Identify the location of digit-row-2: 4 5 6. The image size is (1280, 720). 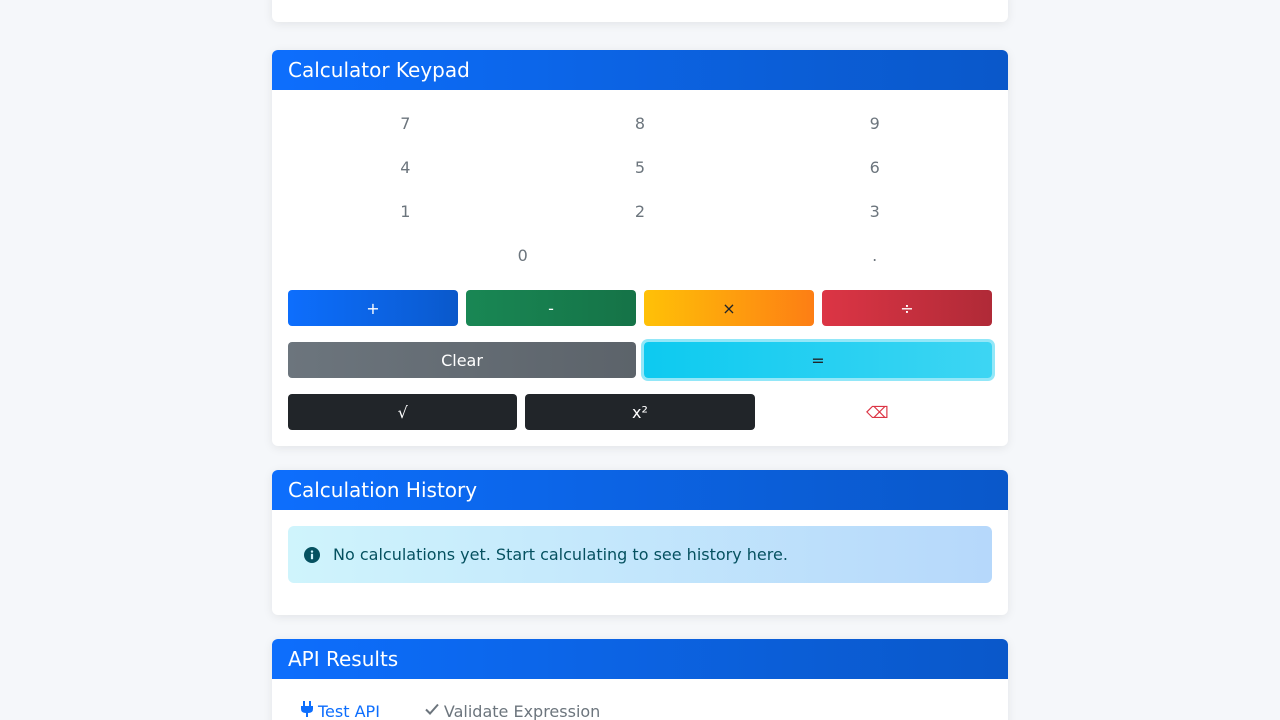
(640, 167).